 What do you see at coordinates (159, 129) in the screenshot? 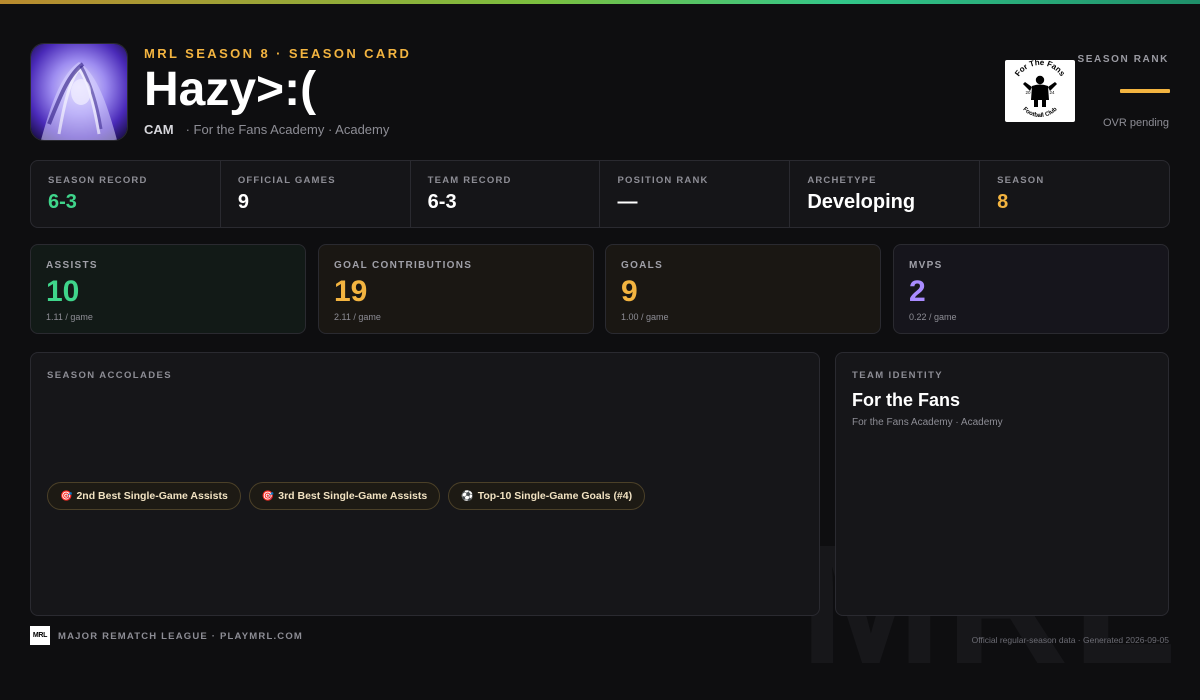
I see `player-position: CAM` at bounding box center [159, 129].